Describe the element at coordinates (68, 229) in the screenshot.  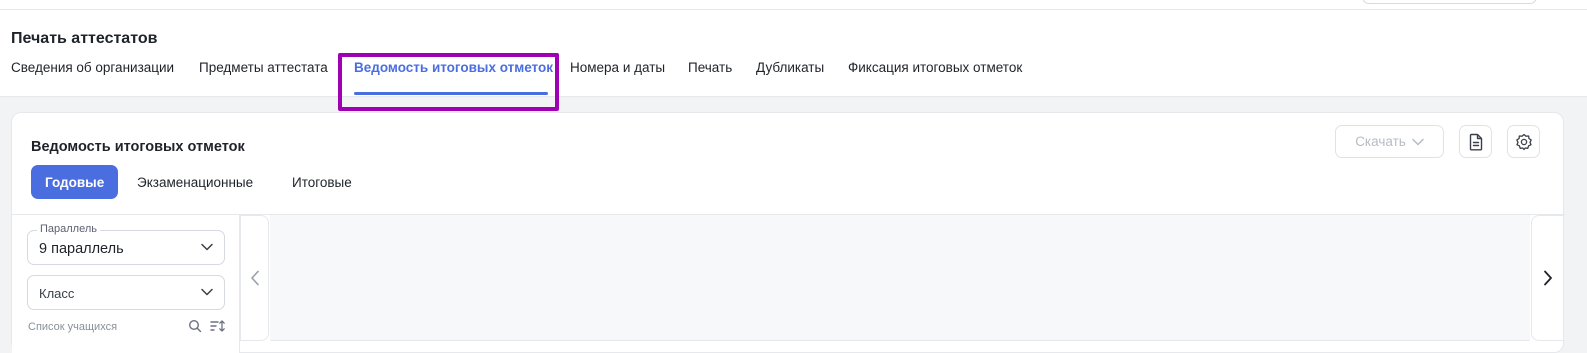
I see `parallel-label: Параллель` at that location.